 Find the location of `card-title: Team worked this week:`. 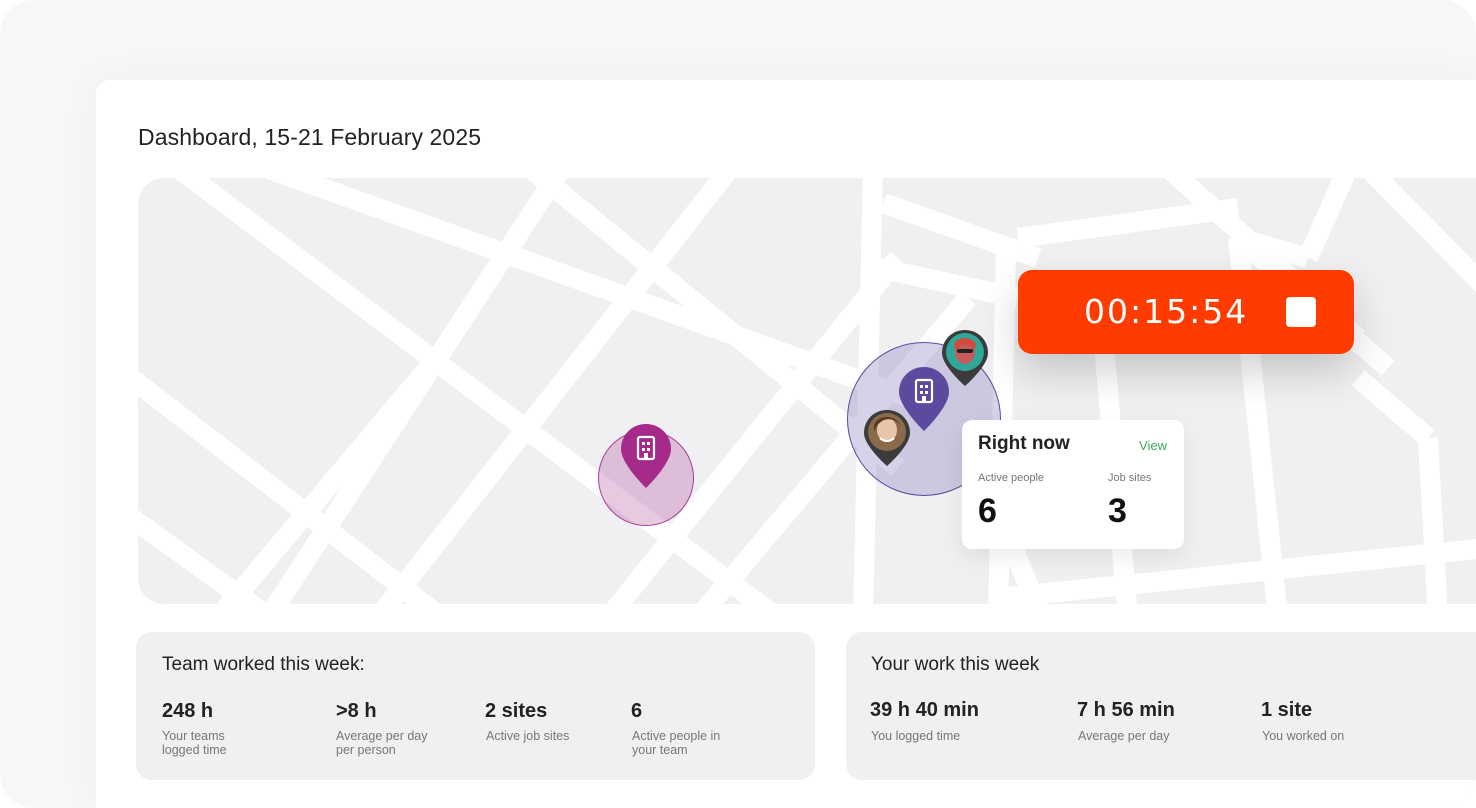

card-title: Team worked this week: is located at coordinates (263, 664).